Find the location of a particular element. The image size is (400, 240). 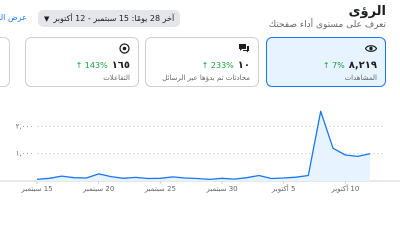

page-title: الرؤى is located at coordinates (367, 11).